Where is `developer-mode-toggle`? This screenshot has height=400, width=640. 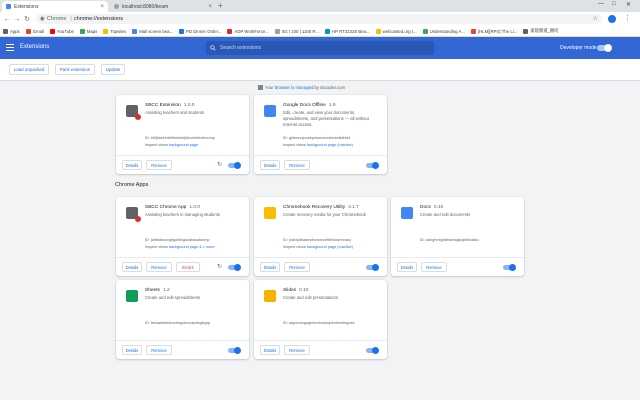
developer-mode-toggle is located at coordinates (604, 48).